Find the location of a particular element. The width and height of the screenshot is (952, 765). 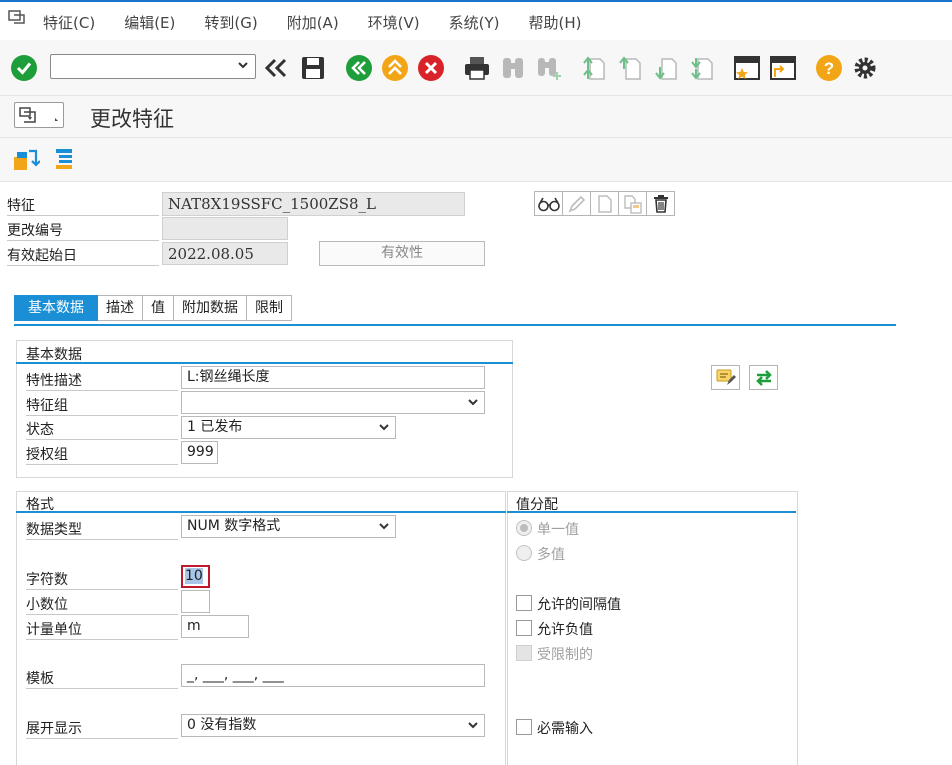

change-number-label: 更改编号 is located at coordinates (83, 230).